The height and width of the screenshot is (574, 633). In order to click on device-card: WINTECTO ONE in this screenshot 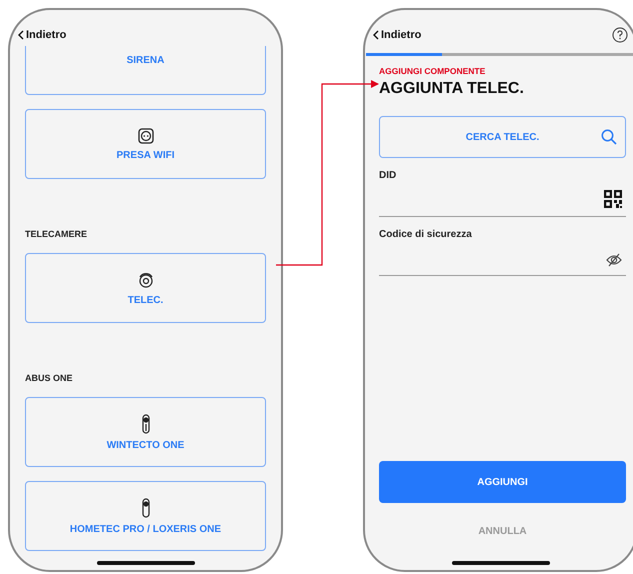, I will do `click(145, 432)`.